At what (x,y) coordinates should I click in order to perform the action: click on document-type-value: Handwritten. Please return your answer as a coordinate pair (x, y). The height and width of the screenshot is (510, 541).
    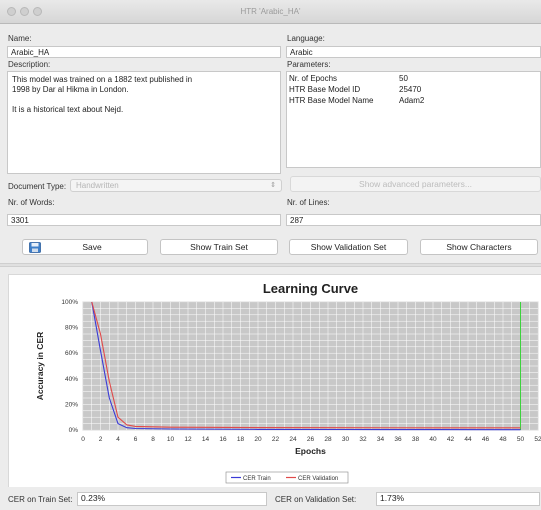
    Looking at the image, I should click on (97, 185).